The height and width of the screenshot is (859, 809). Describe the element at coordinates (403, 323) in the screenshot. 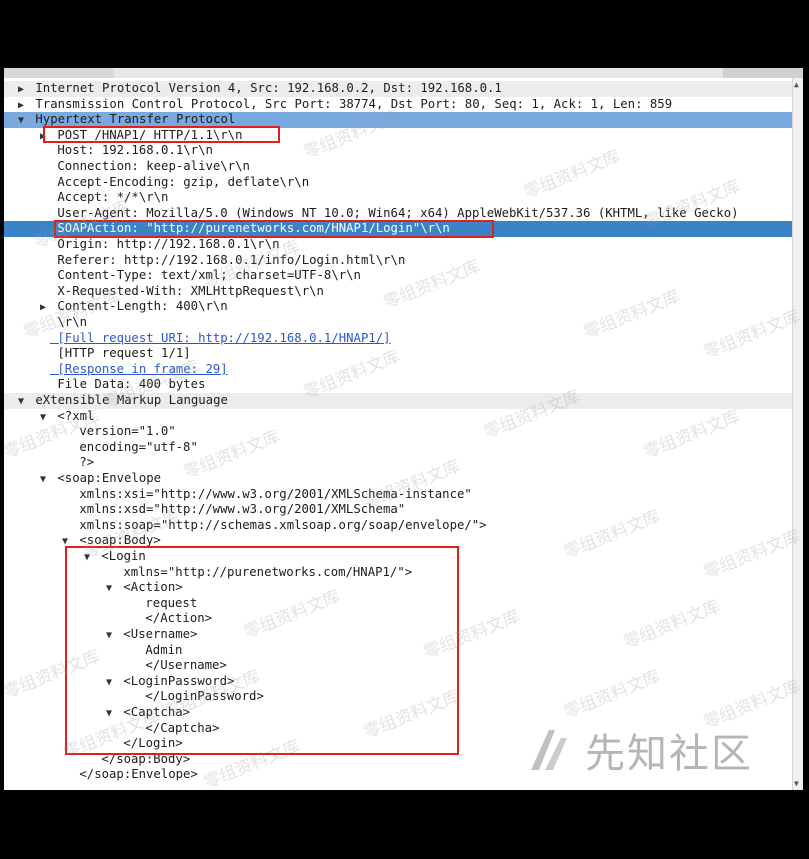

I see `tree-row: \r\n` at that location.